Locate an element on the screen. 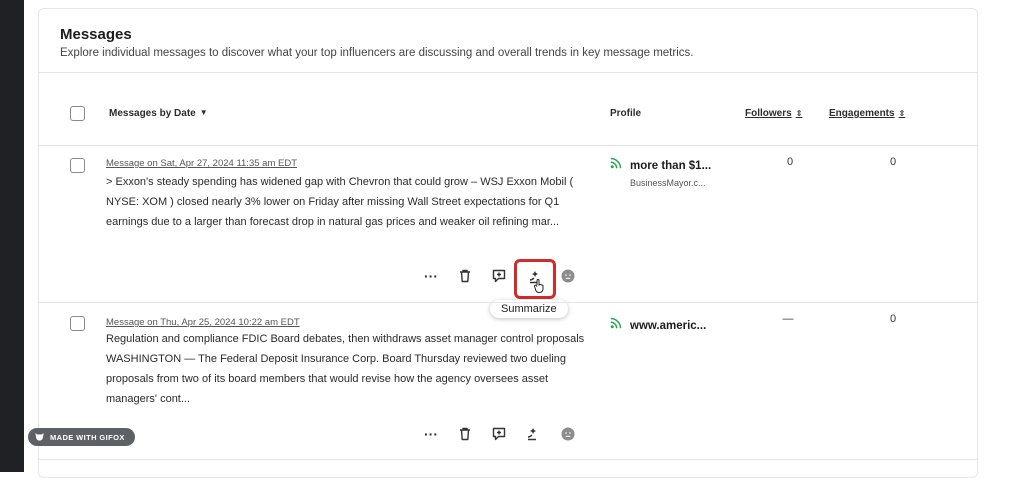  summarize-icon is located at coordinates (533, 434).